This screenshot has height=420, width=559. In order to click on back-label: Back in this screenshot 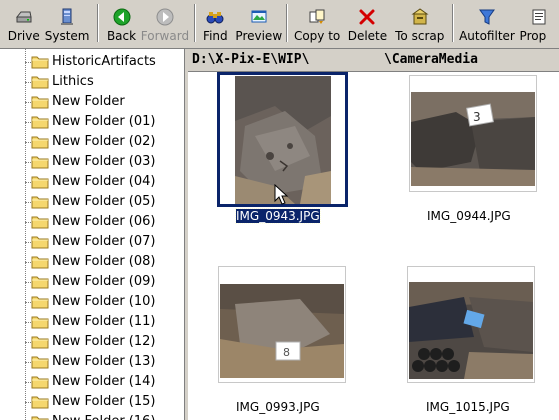, I will do `click(121, 36)`.